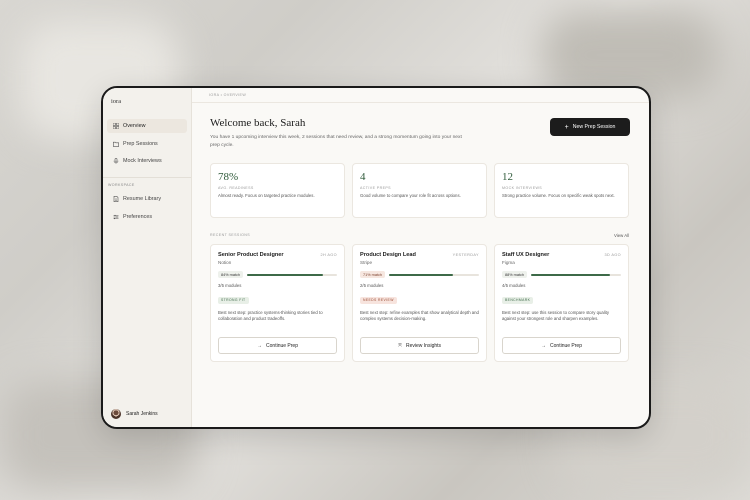  I want to click on sliders-icon, so click(115, 216).